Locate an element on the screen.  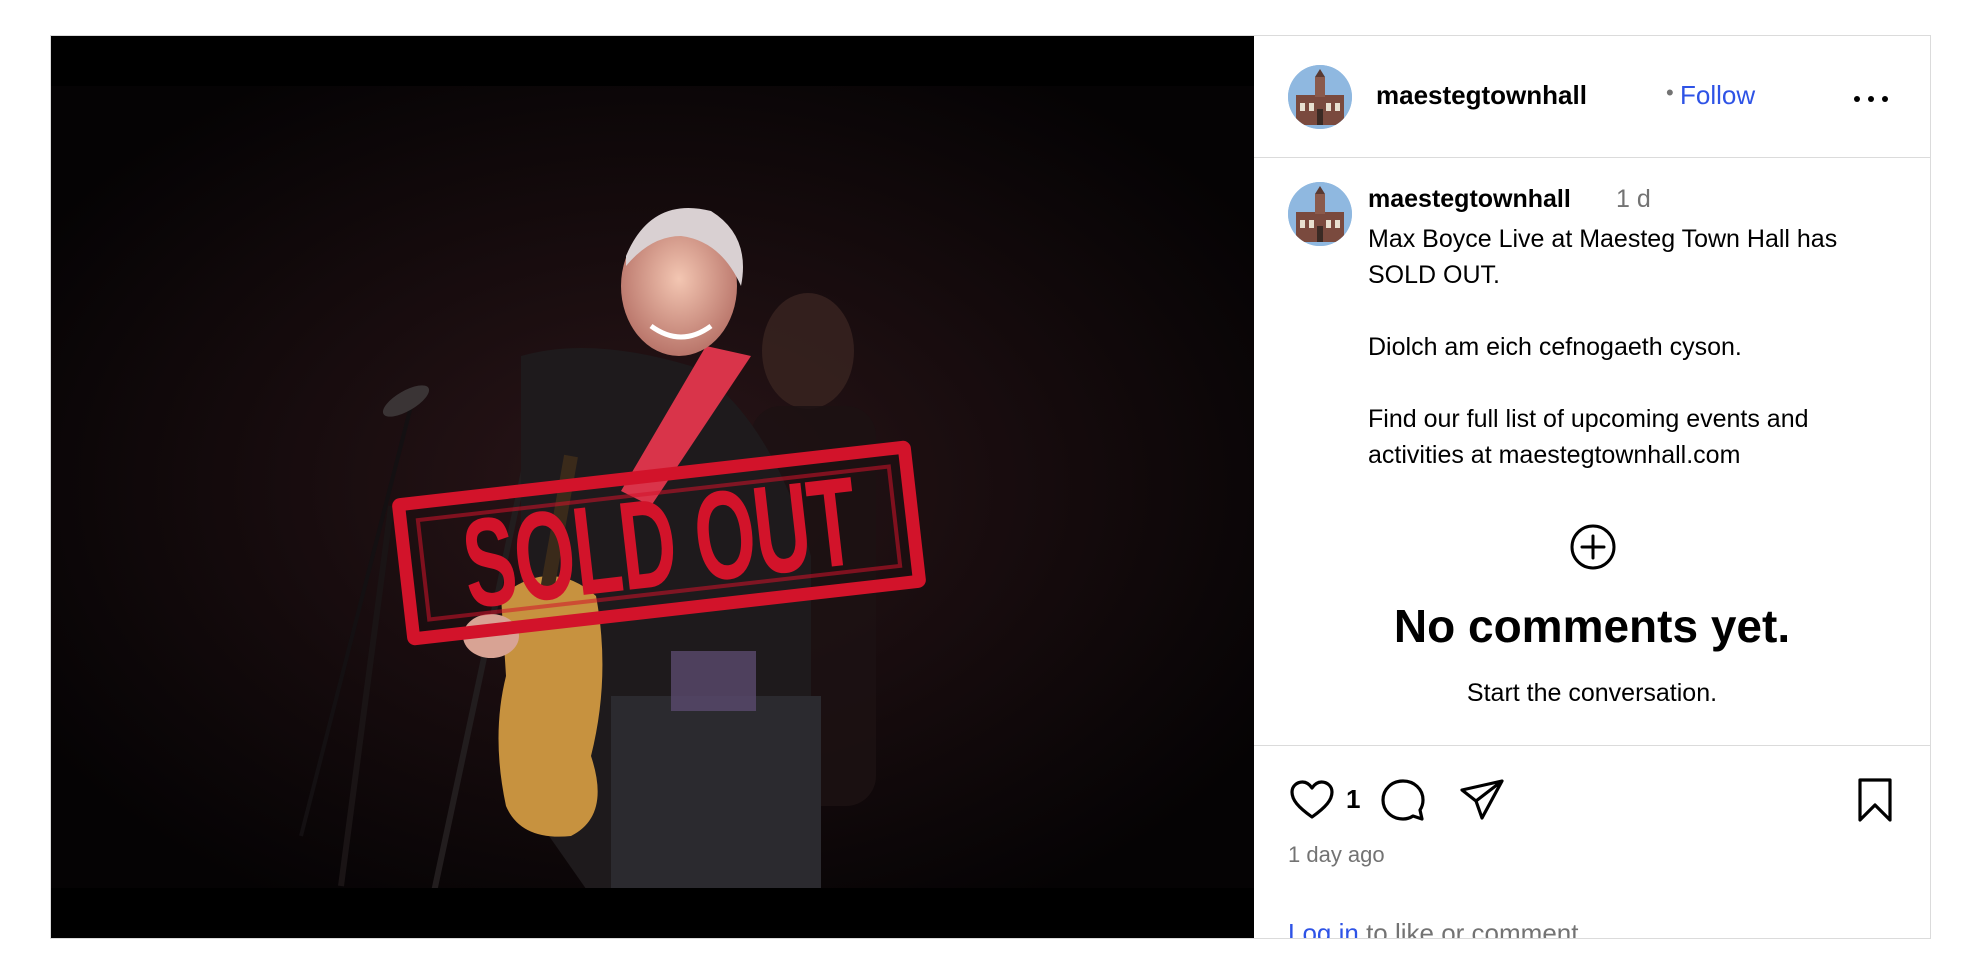
login-link: Log in is located at coordinates (1323, 928).